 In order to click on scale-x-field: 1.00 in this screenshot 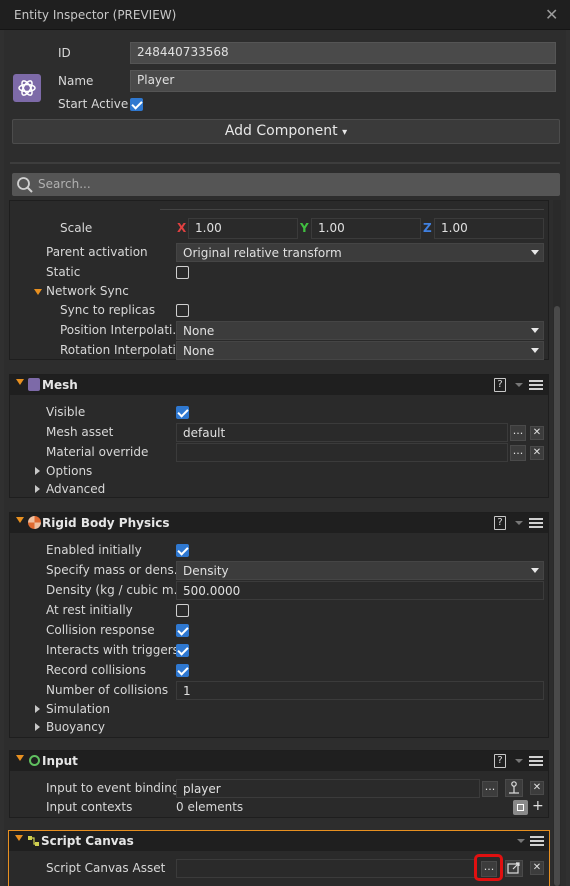, I will do `click(243, 228)`.